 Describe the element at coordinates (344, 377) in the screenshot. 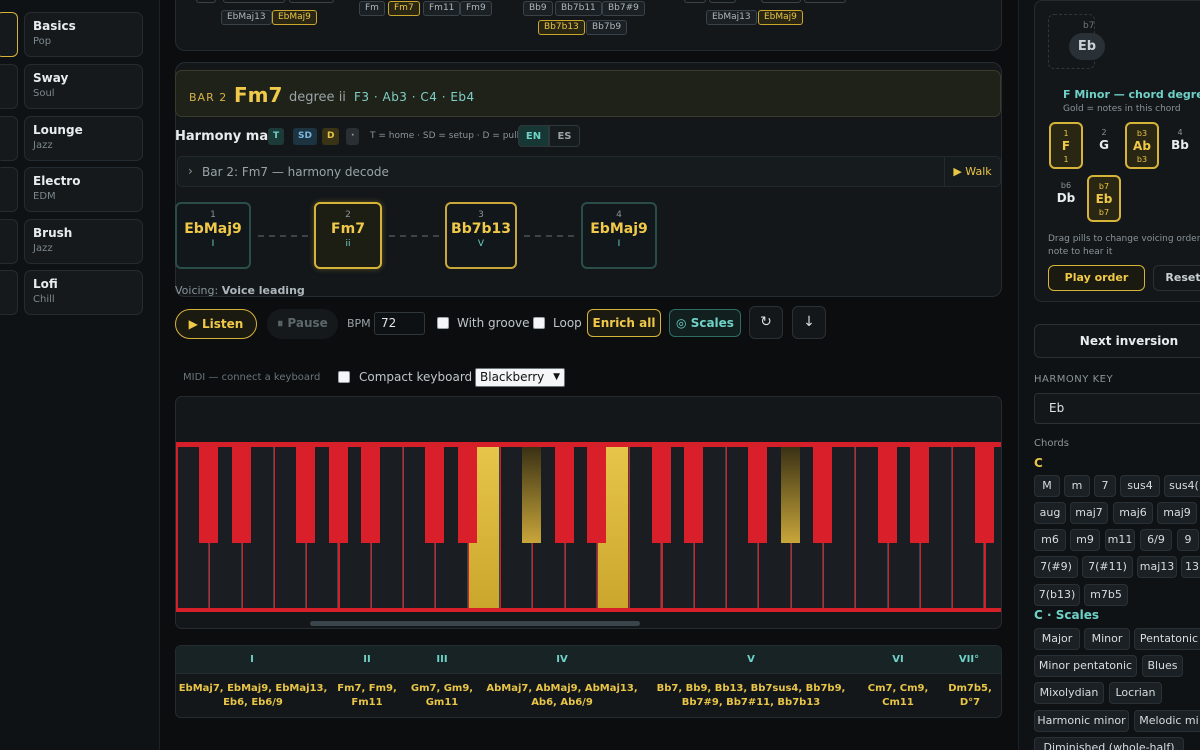

I see `compact-keyboard-checkbox` at that location.